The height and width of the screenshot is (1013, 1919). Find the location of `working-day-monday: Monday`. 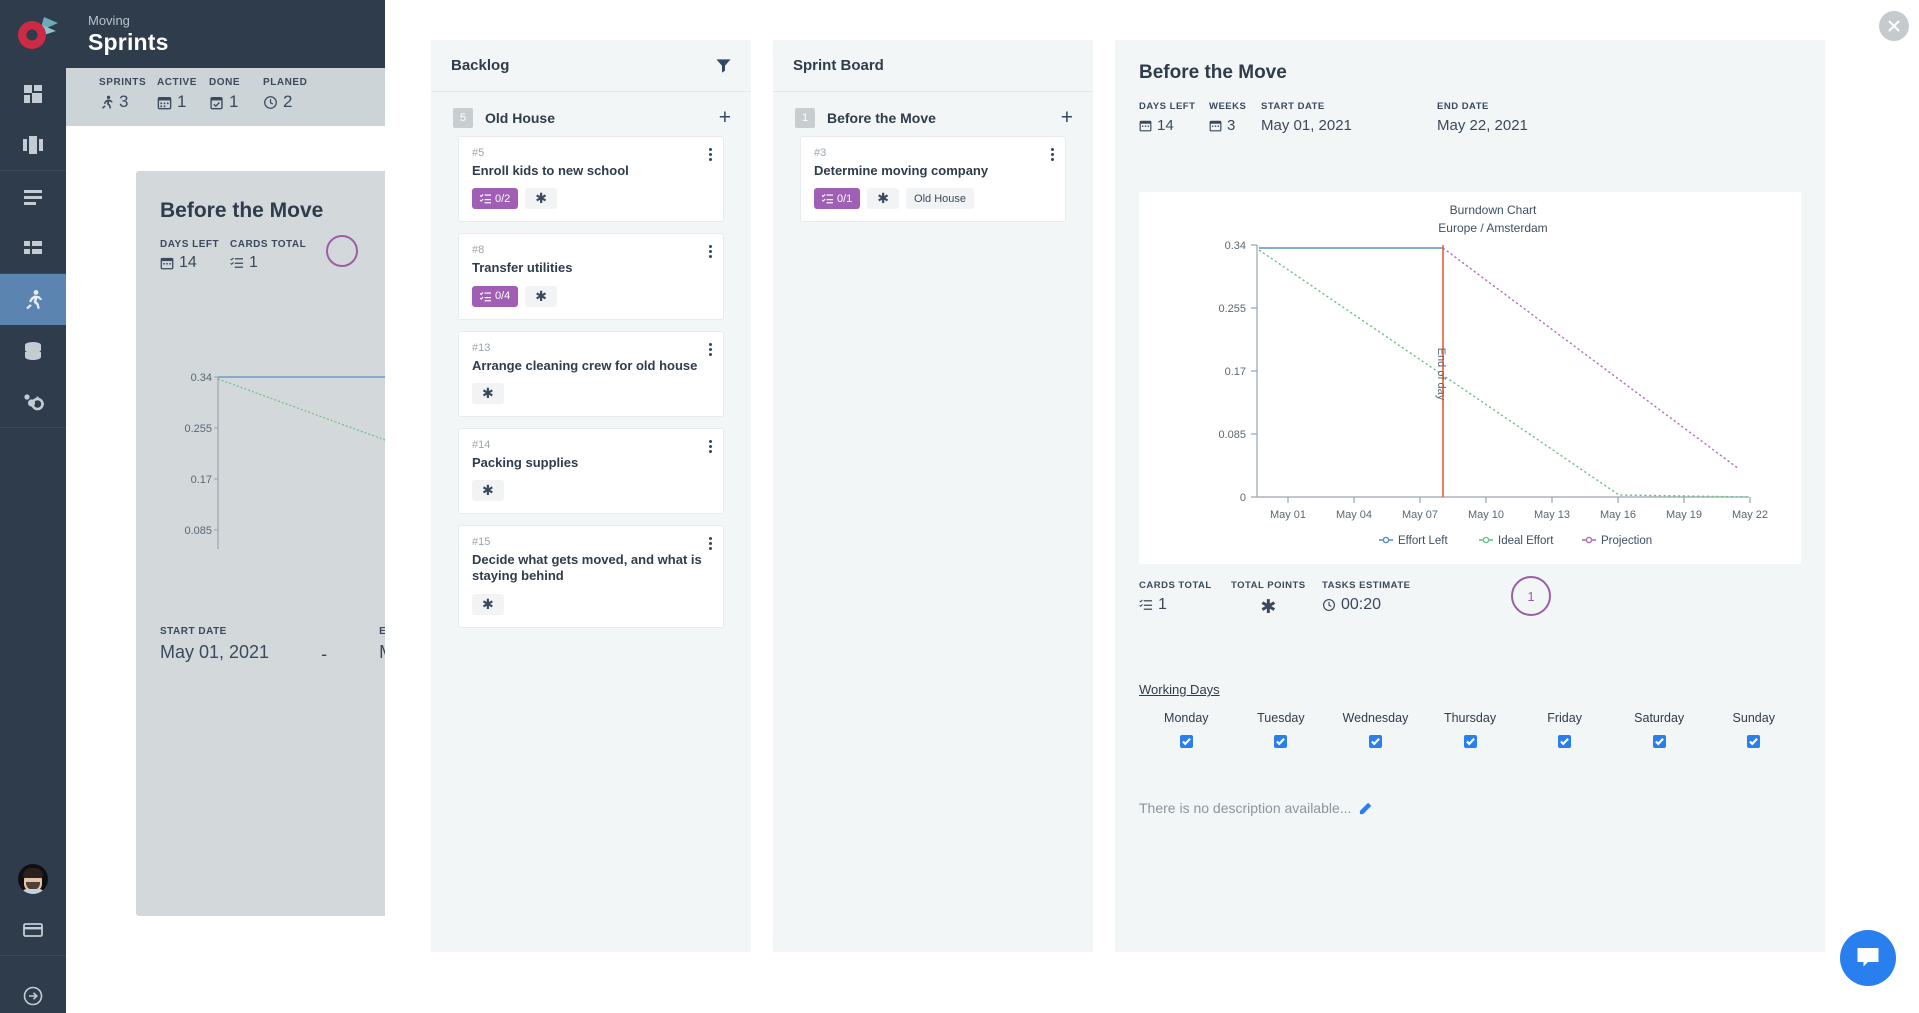

working-day-monday: Monday is located at coordinates (1186, 729).